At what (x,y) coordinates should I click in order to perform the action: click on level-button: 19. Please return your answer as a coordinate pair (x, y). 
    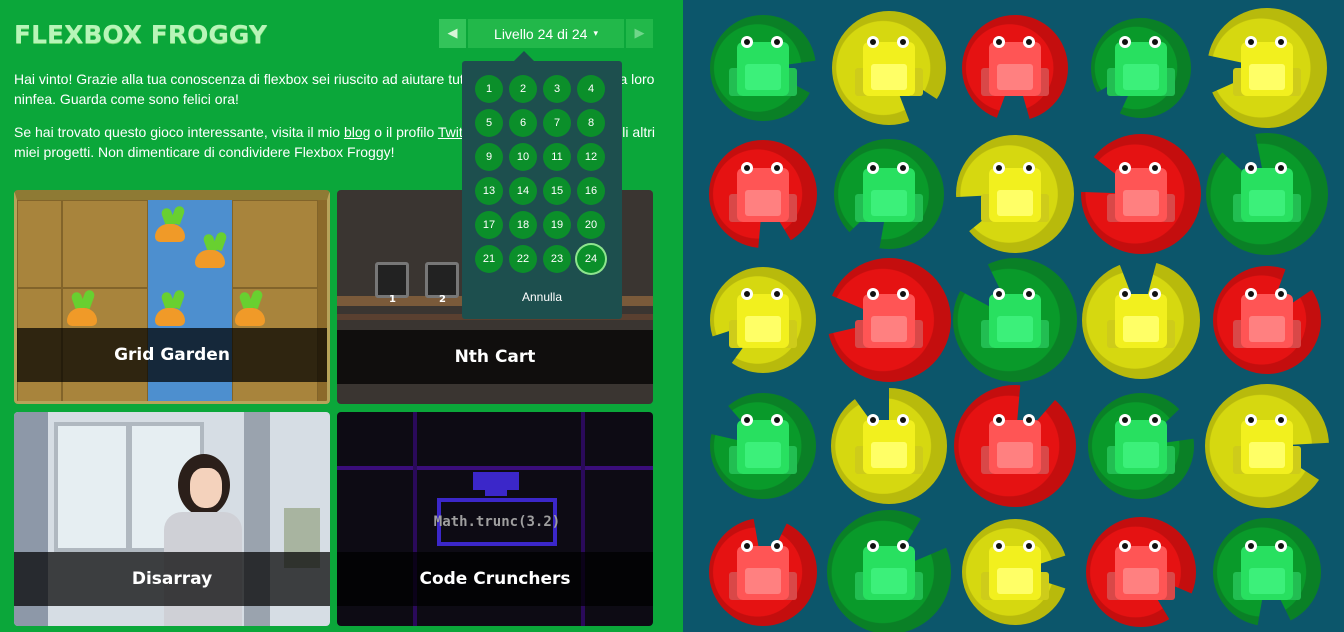
    Looking at the image, I should click on (557, 225).